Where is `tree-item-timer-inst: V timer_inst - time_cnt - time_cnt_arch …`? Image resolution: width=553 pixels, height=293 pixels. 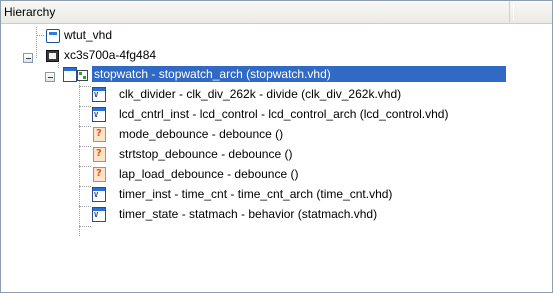
tree-item-timer-inst: V timer_inst - time_cnt - time_cnt_arch … is located at coordinates (301, 194).